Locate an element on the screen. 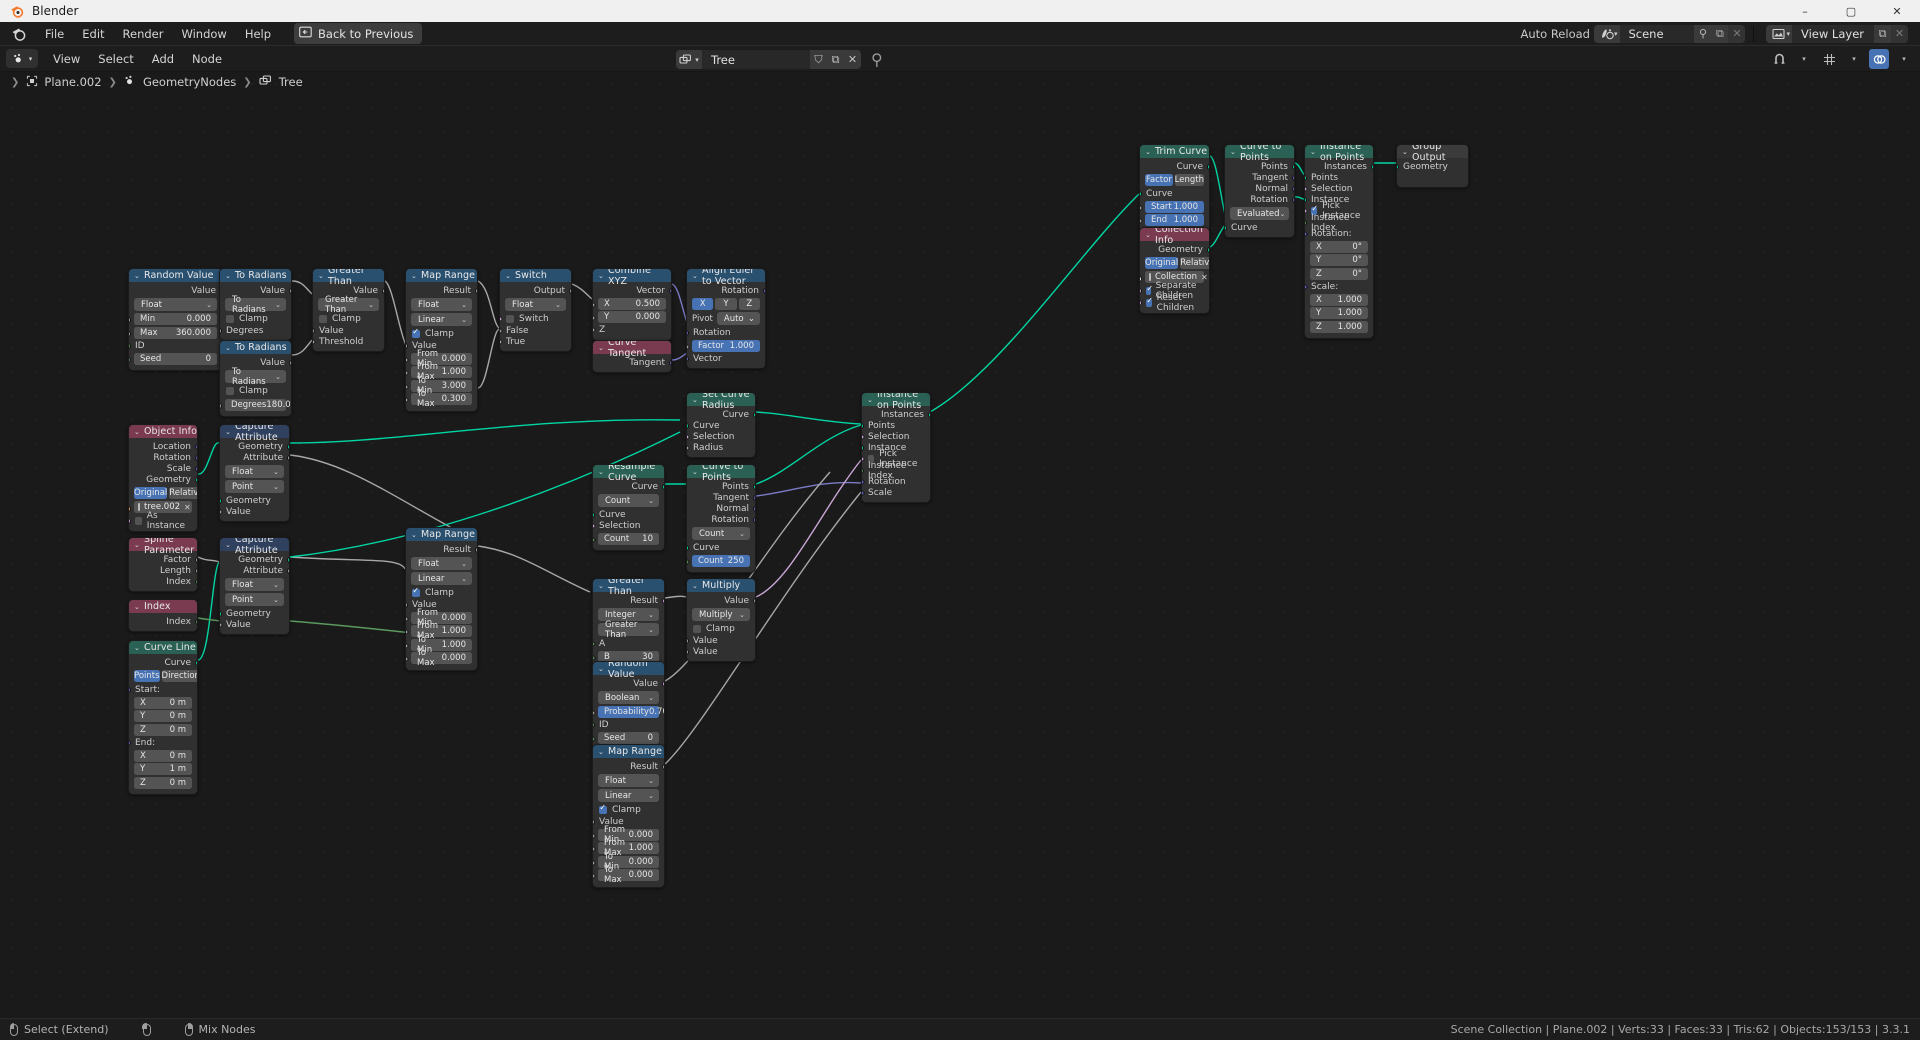 The image size is (1920, 1040). node-value-field: Y 1.000 is located at coordinates (1339, 313).